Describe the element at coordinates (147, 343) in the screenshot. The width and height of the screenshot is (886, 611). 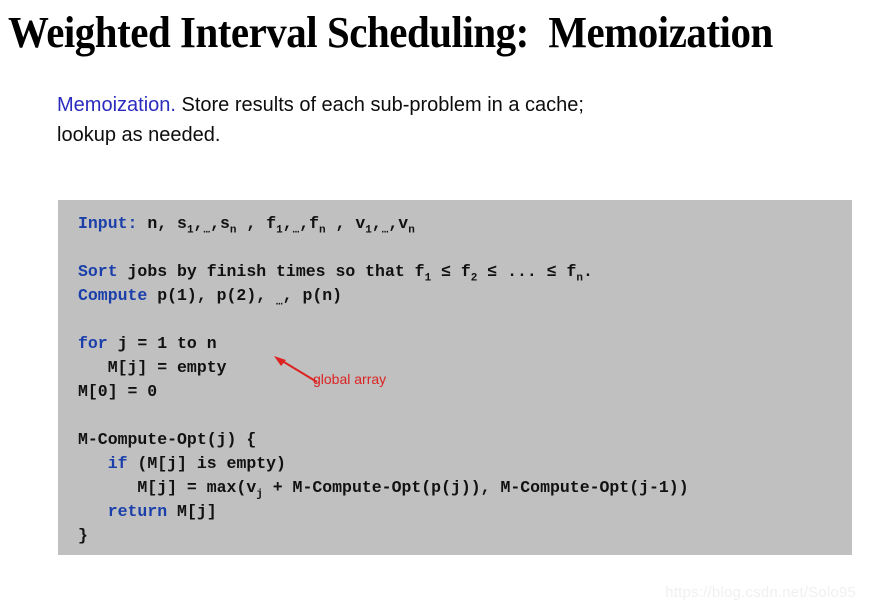
I see `line-for: for j = 1 to n` at that location.